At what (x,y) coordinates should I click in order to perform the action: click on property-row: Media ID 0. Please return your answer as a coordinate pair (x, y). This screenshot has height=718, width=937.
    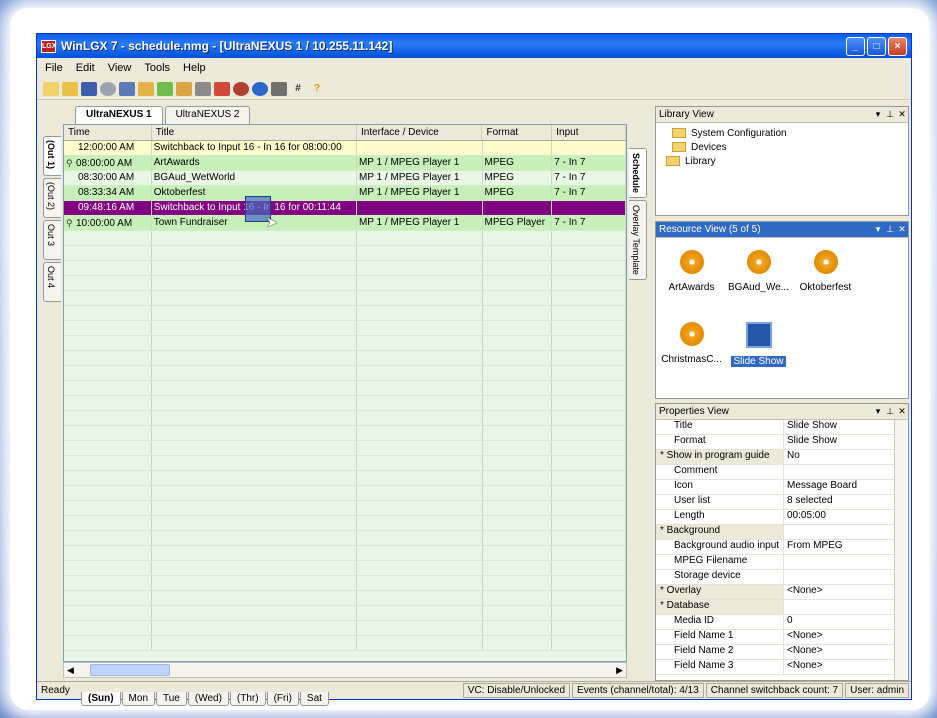
    Looking at the image, I should click on (775, 622).